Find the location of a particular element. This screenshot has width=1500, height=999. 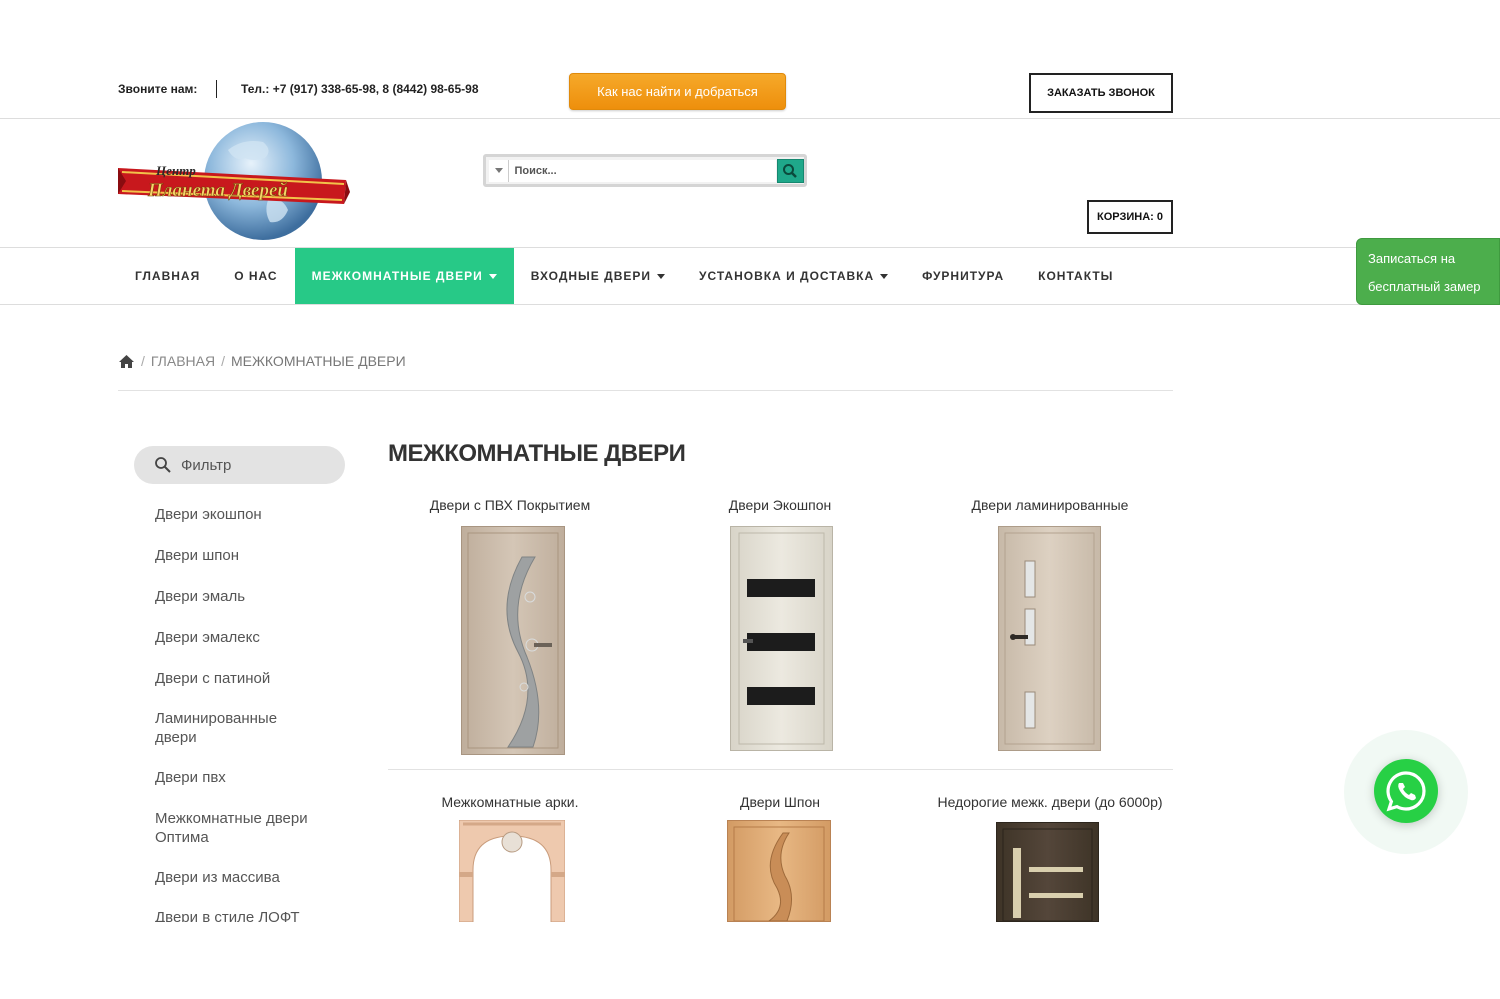

whatsapp-icon is located at coordinates (1406, 791).